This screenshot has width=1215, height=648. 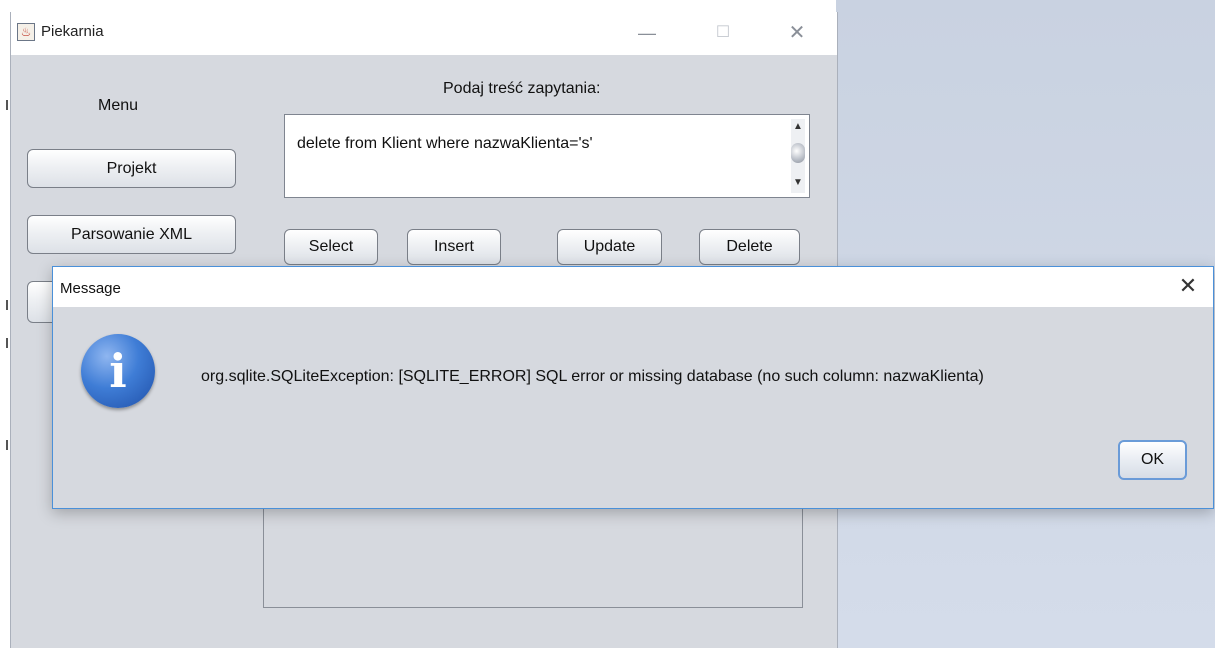 What do you see at coordinates (723, 33) in the screenshot?
I see `maximize-button: ☐` at bounding box center [723, 33].